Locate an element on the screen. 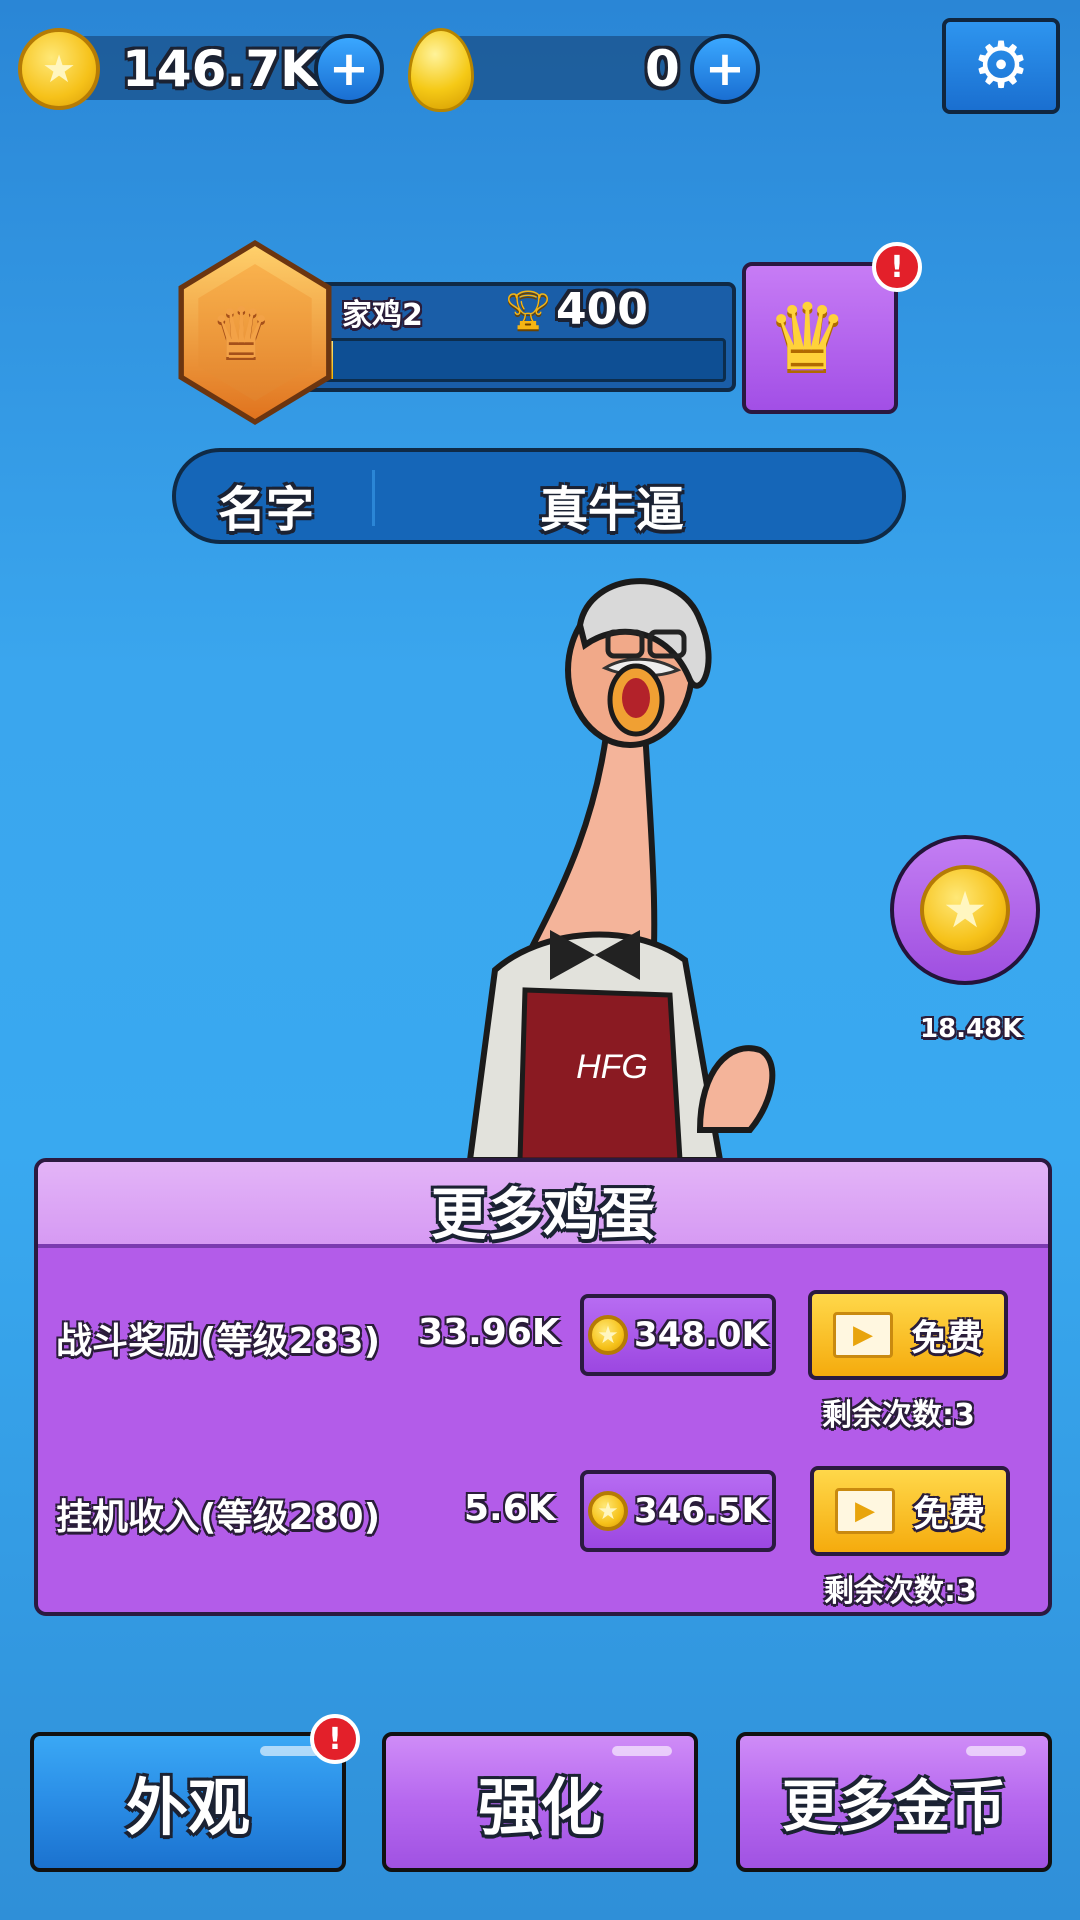  more-coins-label: 更多金币 is located at coordinates (894, 1807).